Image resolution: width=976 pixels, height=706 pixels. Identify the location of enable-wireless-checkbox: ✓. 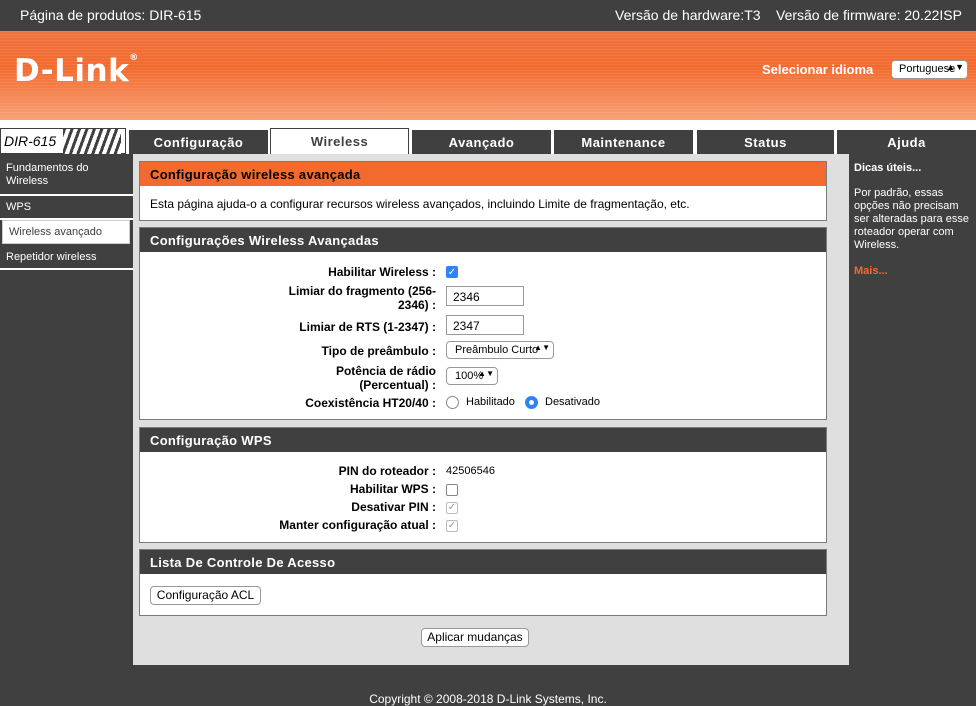
(452, 272).